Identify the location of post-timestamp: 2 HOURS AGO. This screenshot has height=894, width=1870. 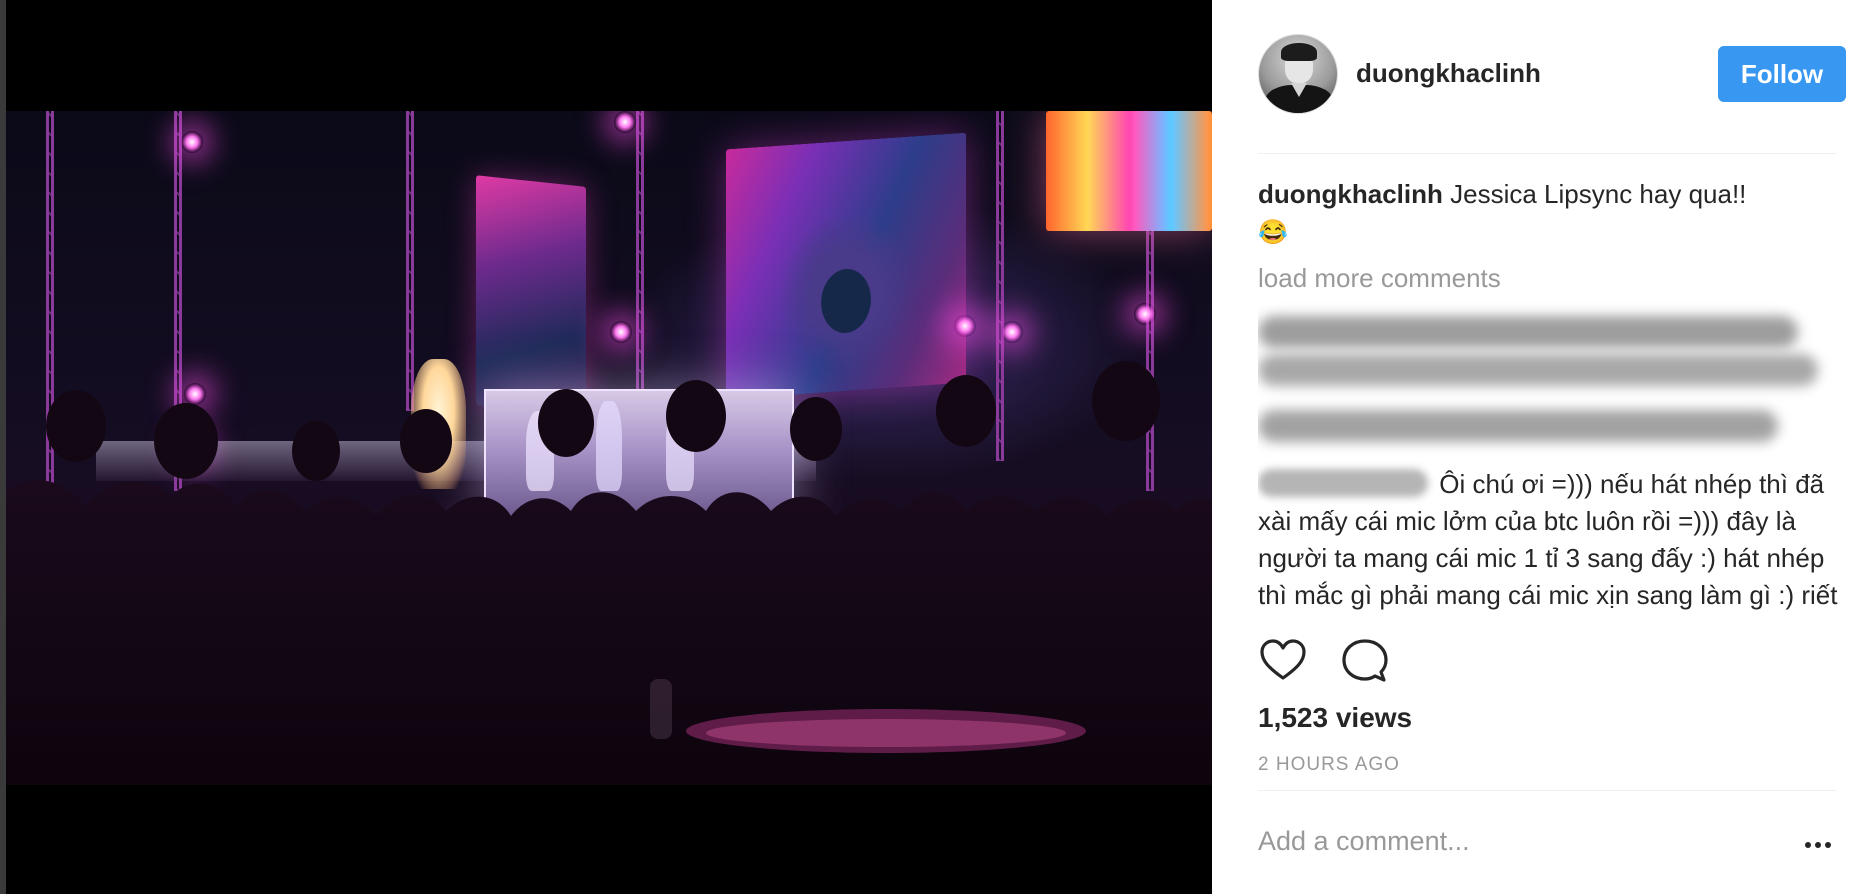
(1329, 765).